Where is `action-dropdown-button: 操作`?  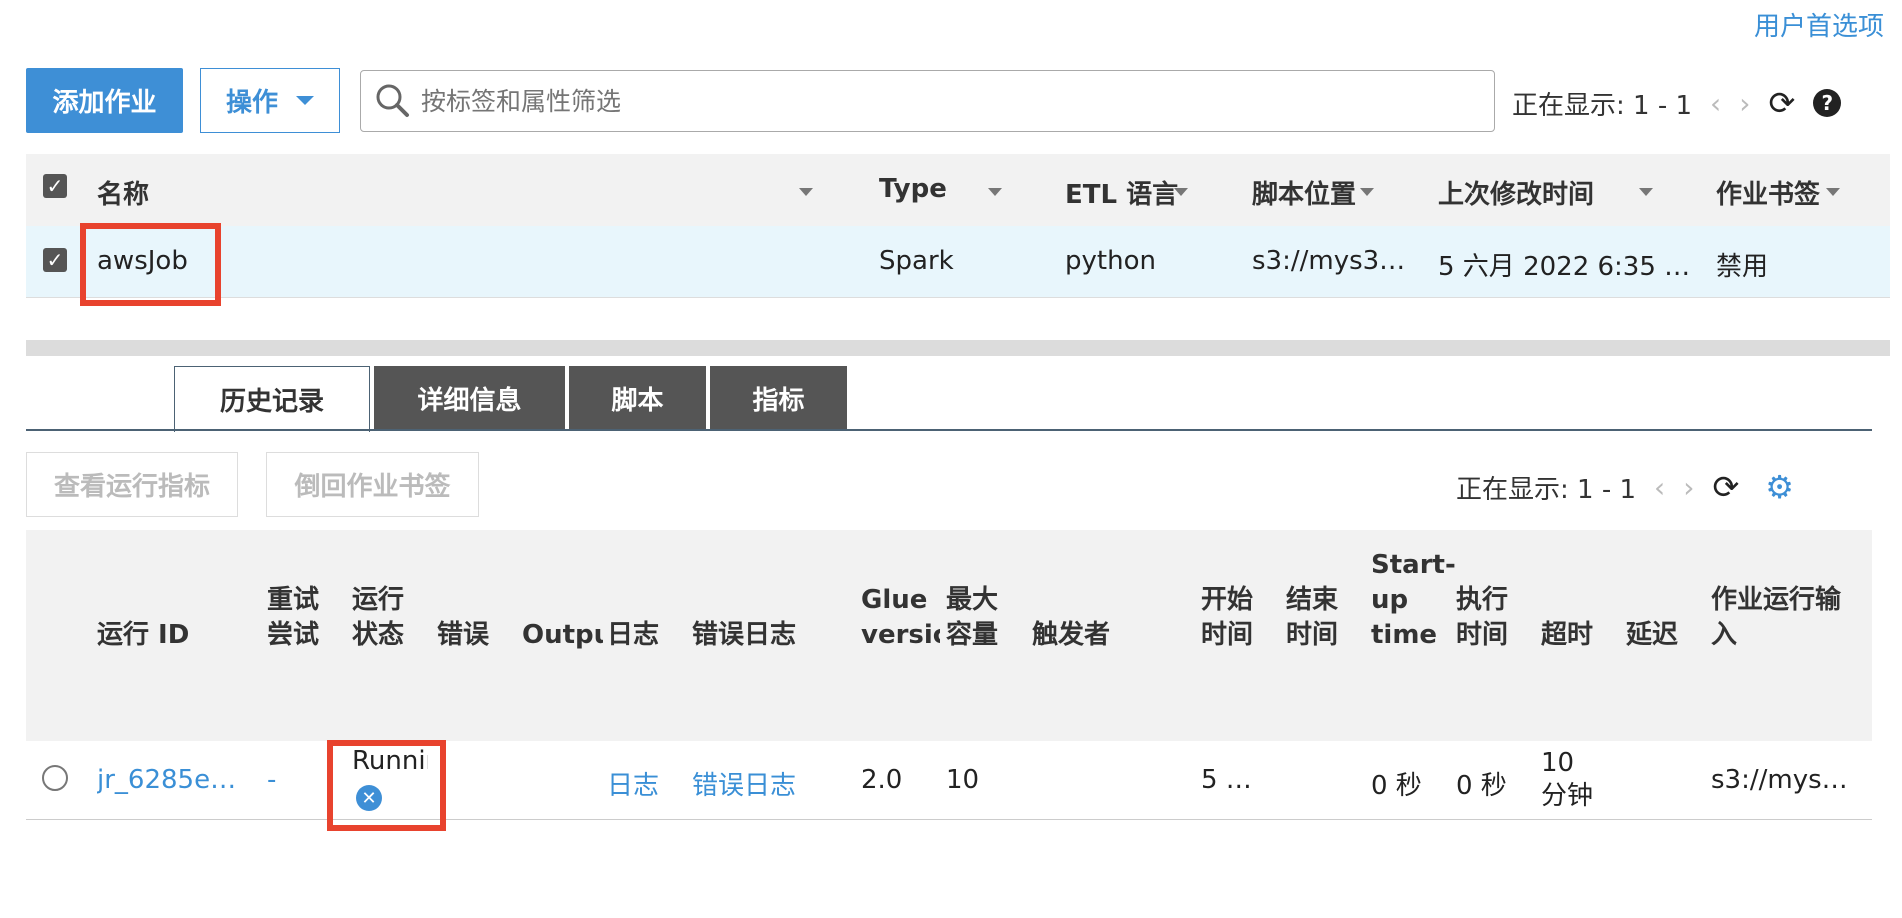
action-dropdown-button: 操作 is located at coordinates (270, 100).